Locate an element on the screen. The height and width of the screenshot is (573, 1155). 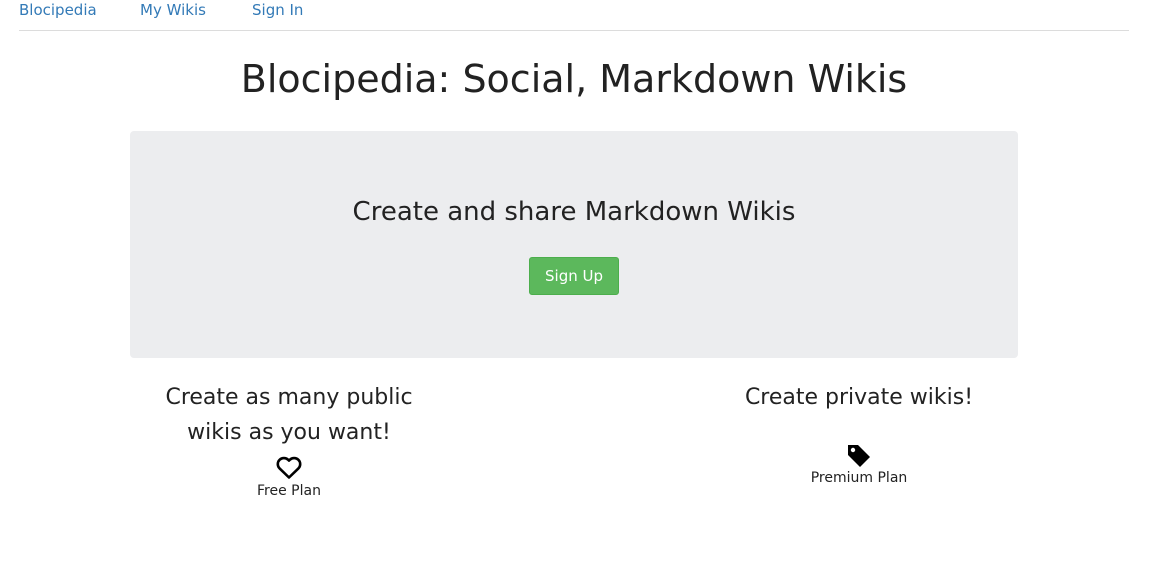
free-plan-label: Free Plan is located at coordinates (289, 491).